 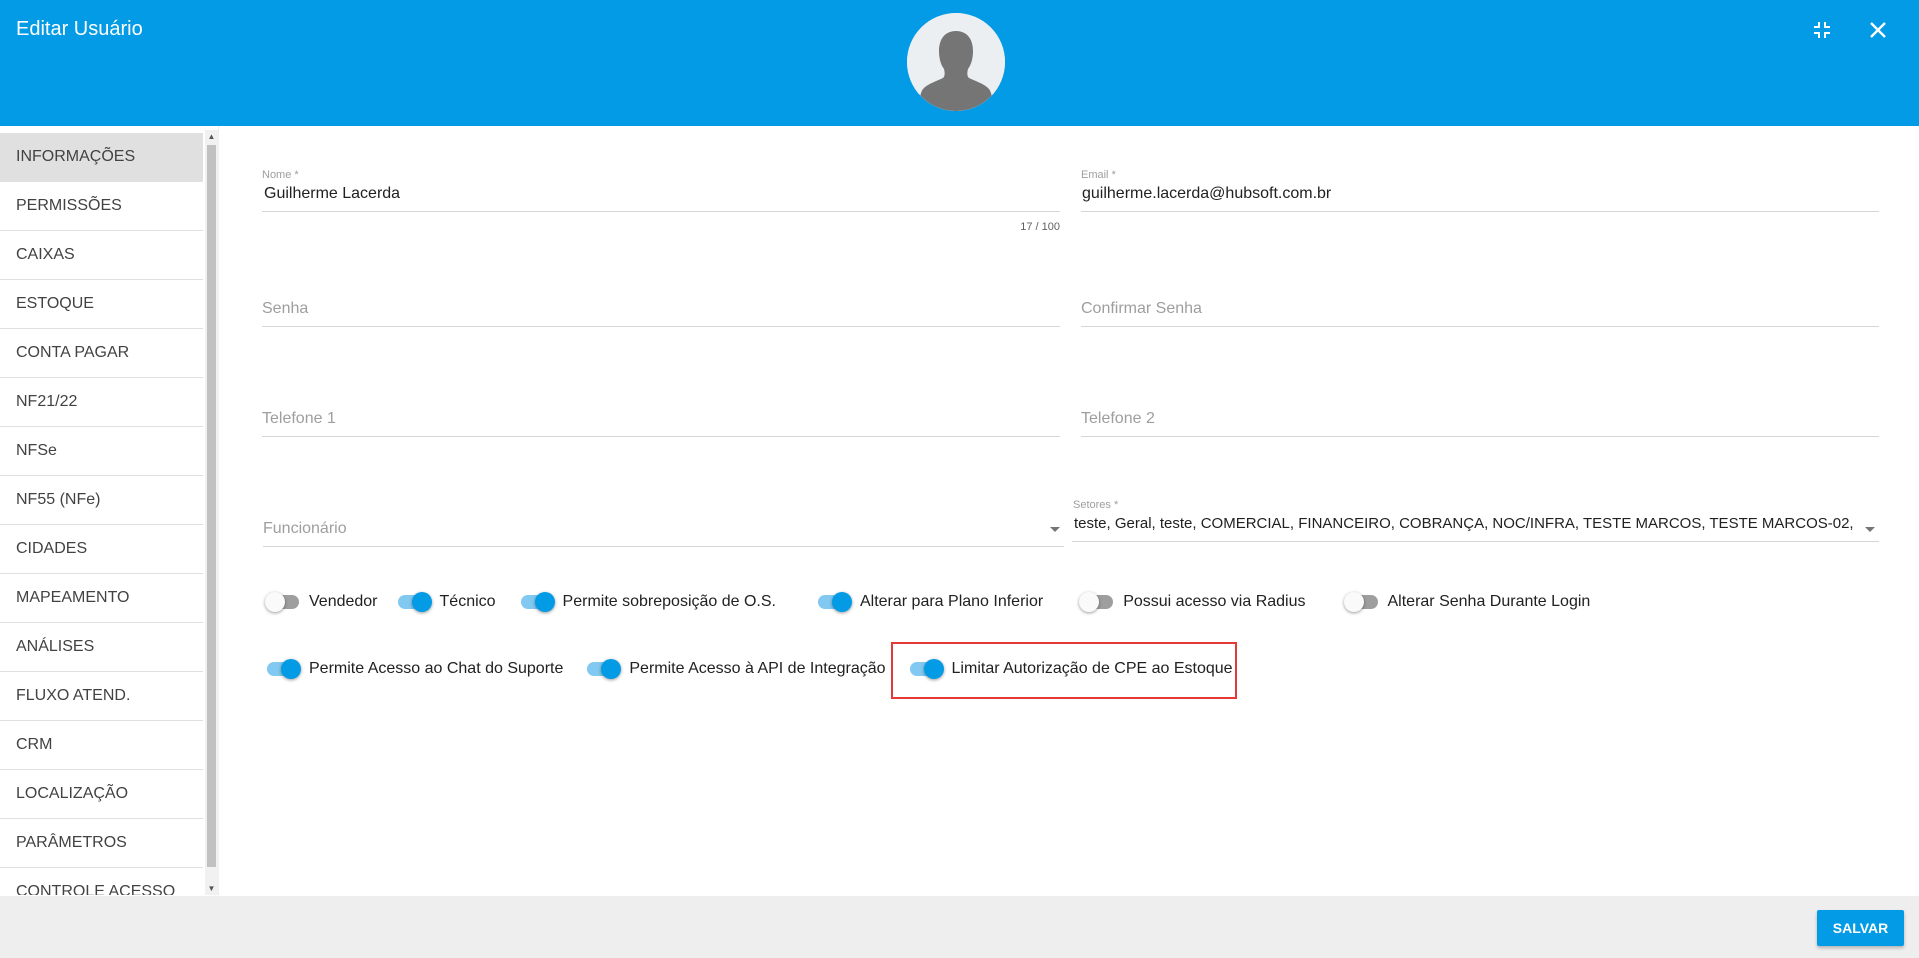 I want to click on sidebar-item-nf55: NF55 (NFe), so click(x=101, y=500).